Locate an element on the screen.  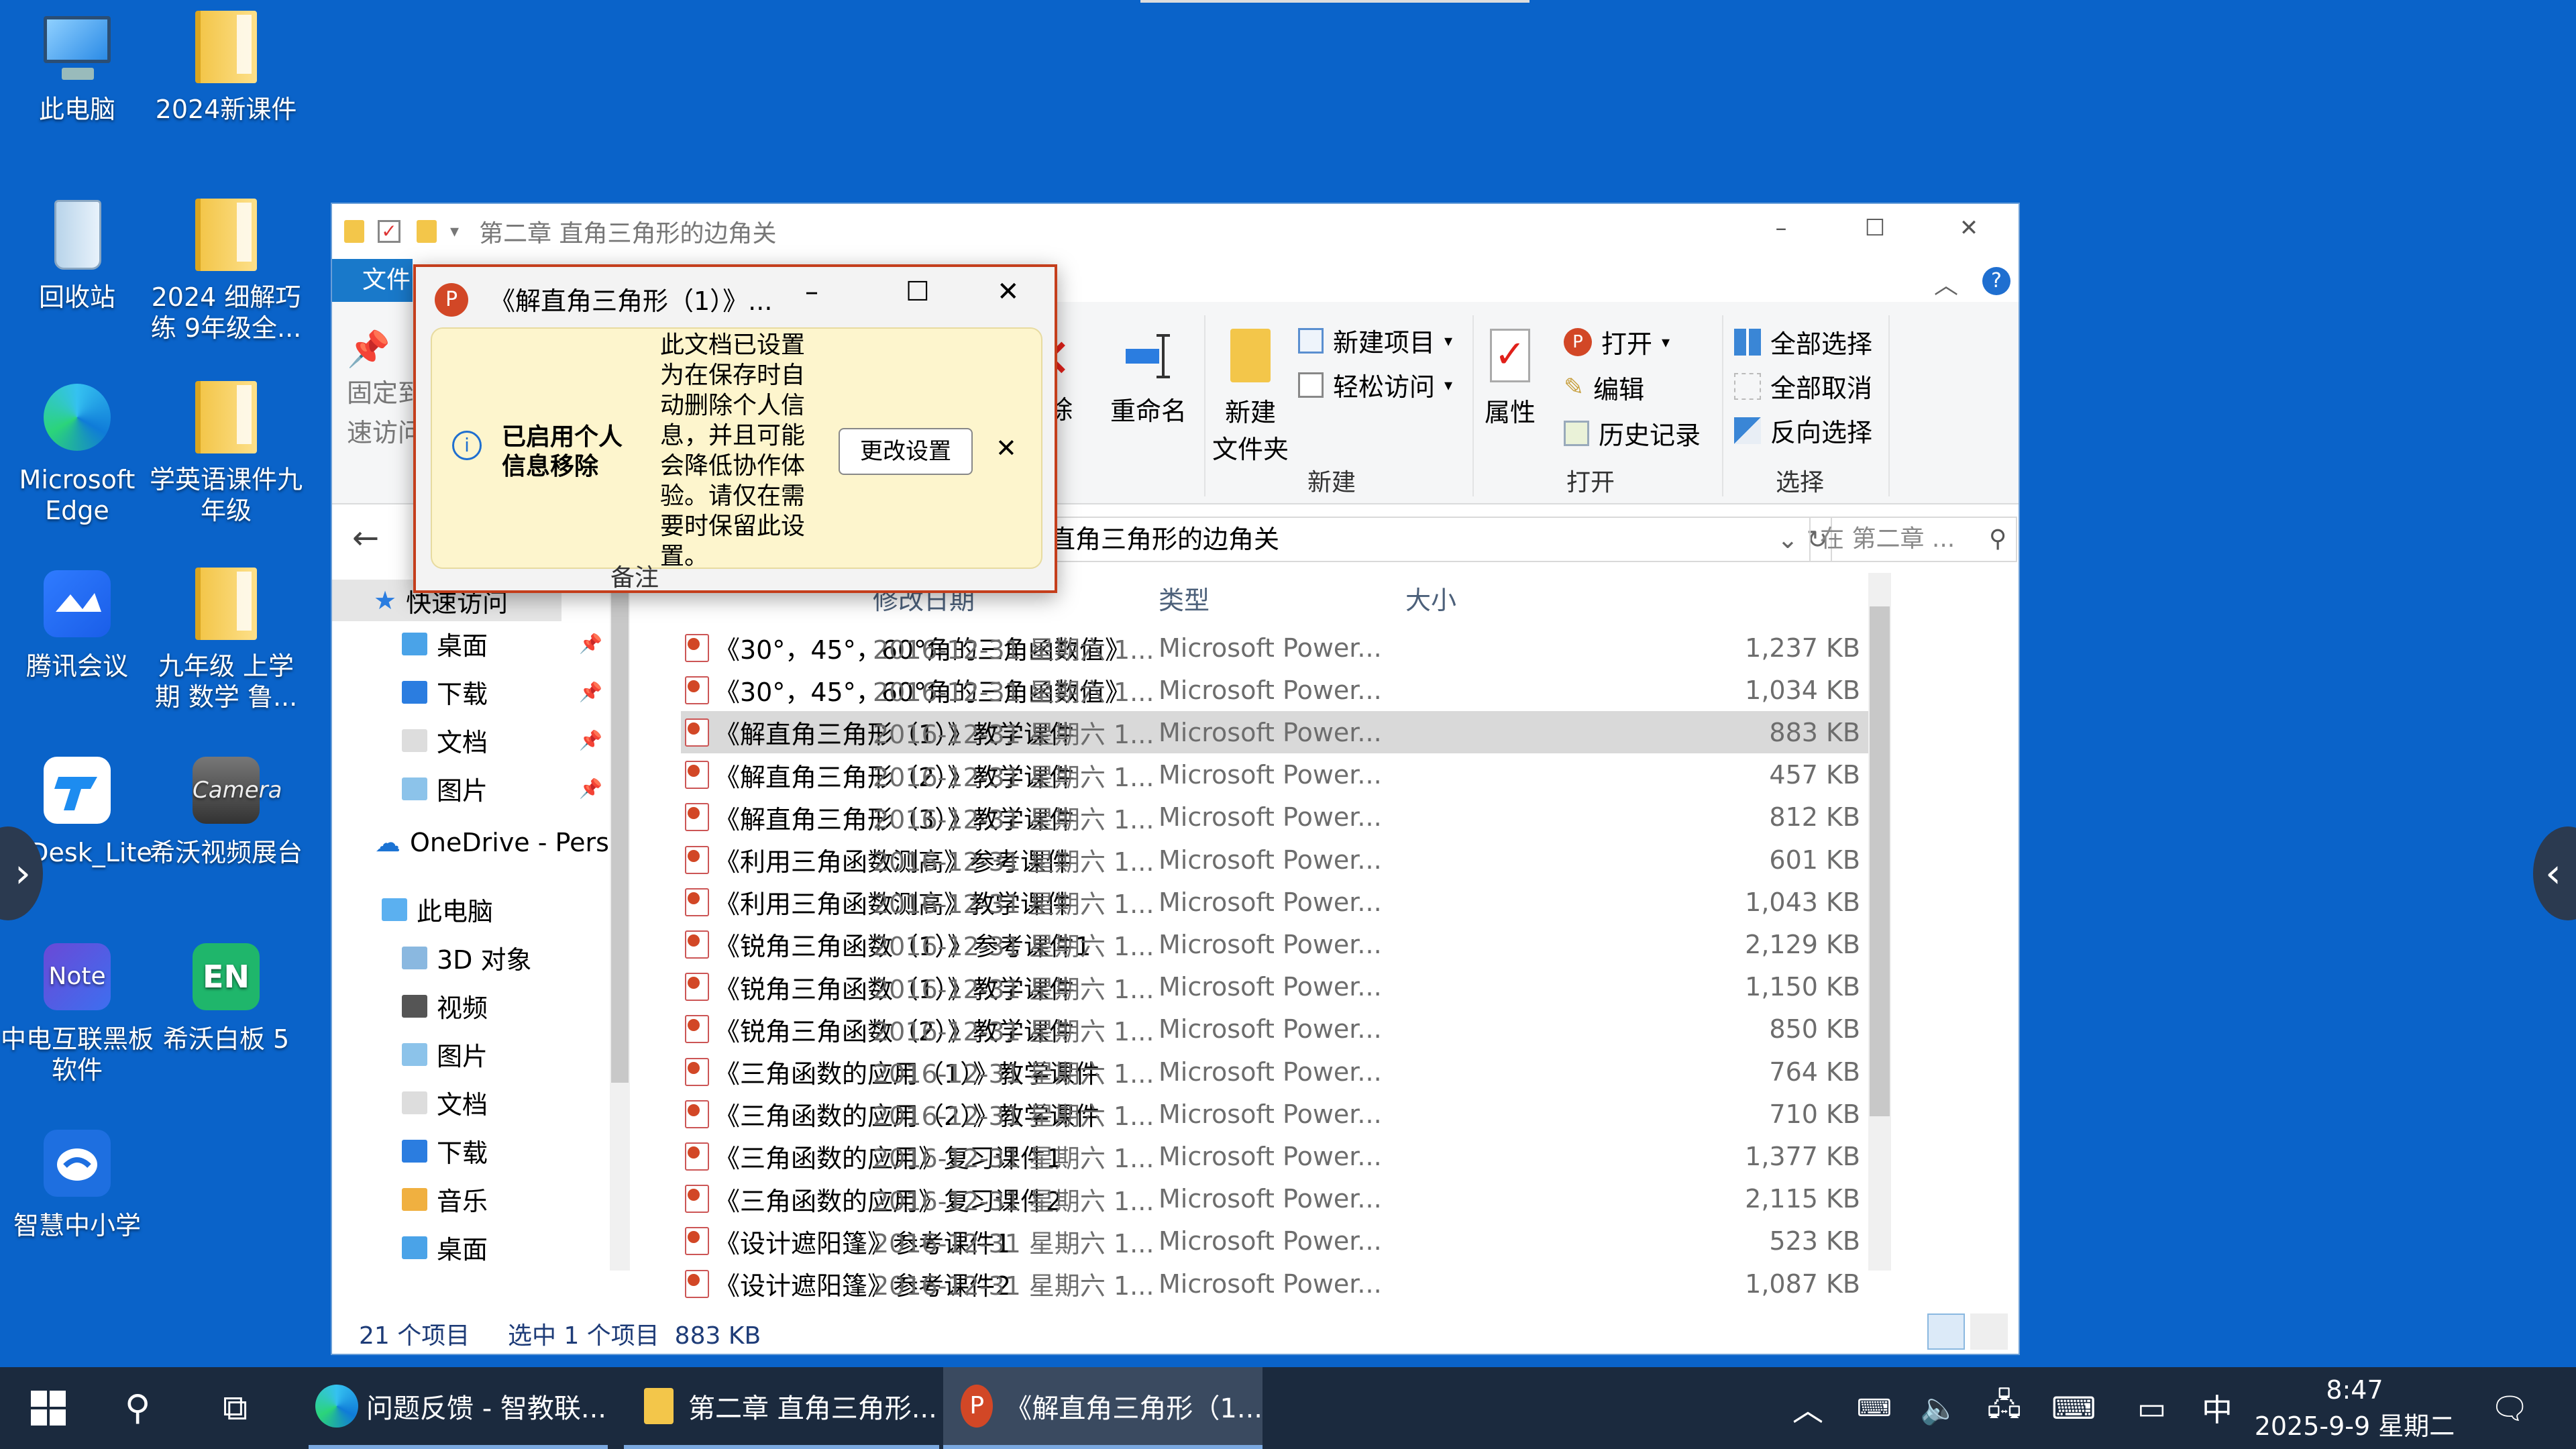
easy-access-button: 轻松访问 ▾ is located at coordinates (1375, 384).